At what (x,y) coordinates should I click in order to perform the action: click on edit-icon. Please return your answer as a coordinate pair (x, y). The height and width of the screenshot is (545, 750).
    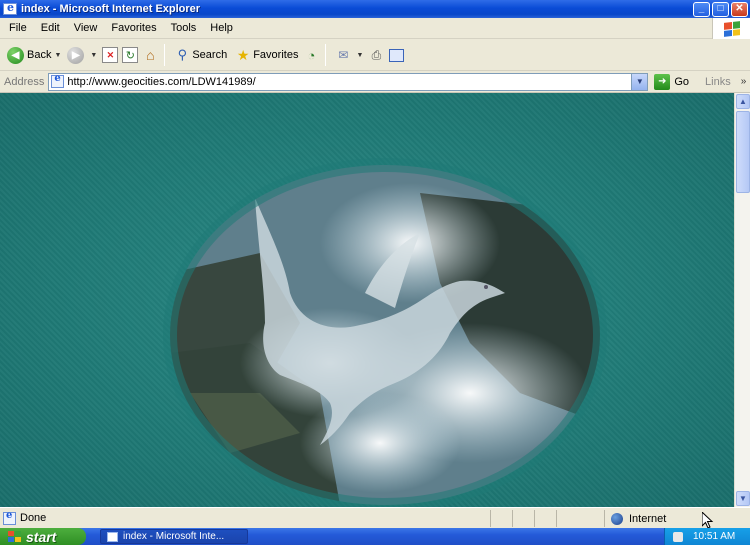
    Looking at the image, I should click on (396, 55).